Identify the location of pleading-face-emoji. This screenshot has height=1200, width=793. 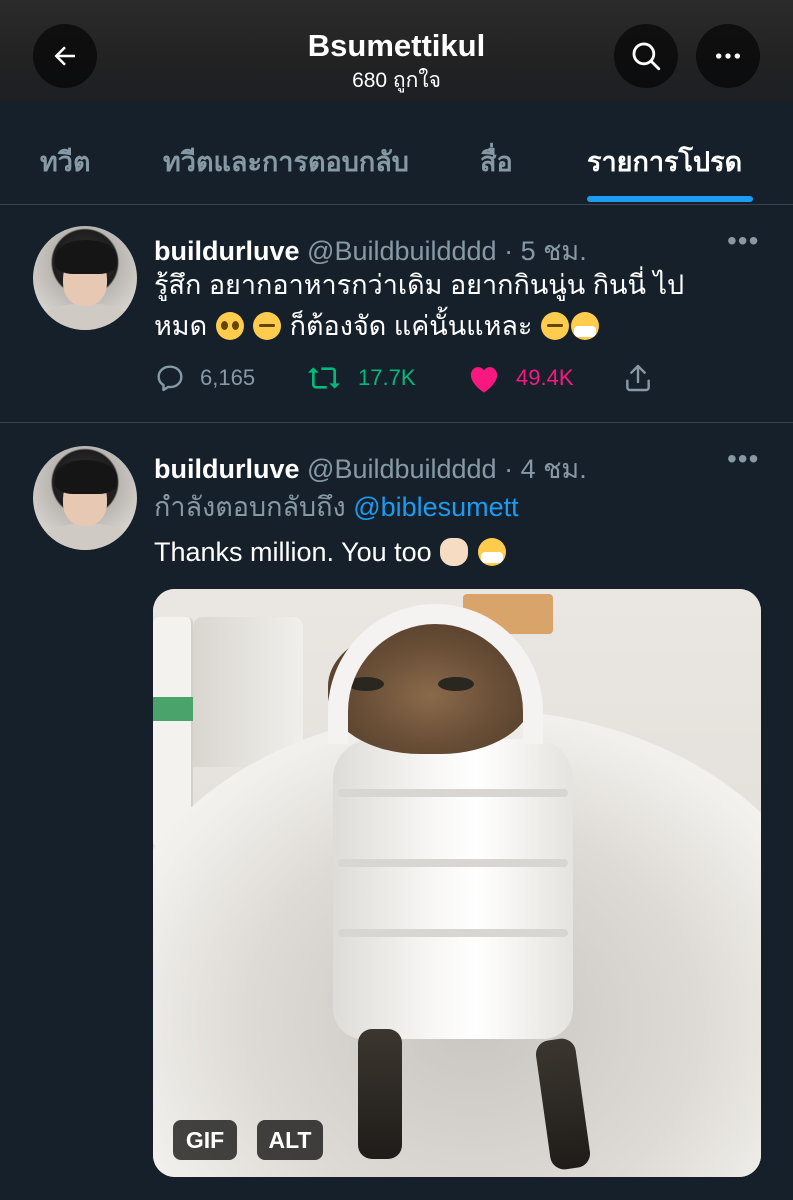
(229, 326).